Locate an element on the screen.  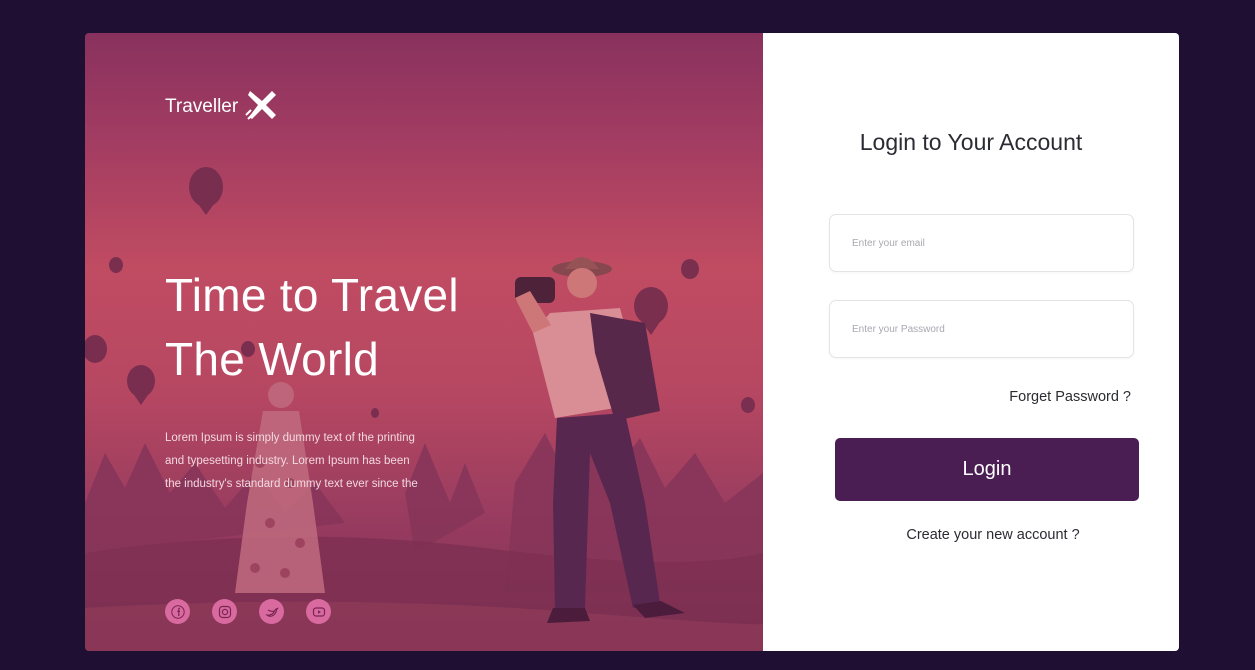
create-account-link: Create your new account ? is located at coordinates (971, 535).